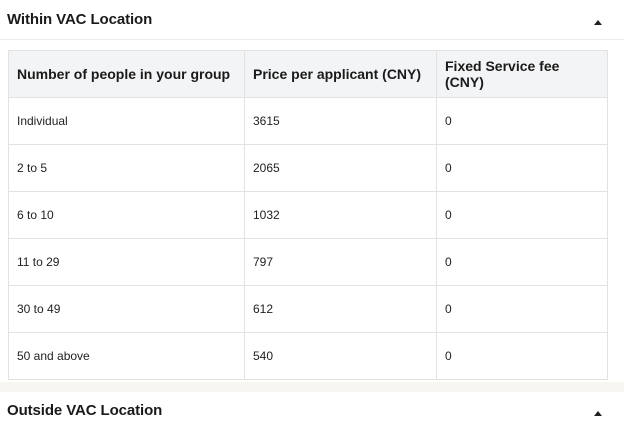  What do you see at coordinates (340, 168) in the screenshot?
I see `price-cell: 2065` at bounding box center [340, 168].